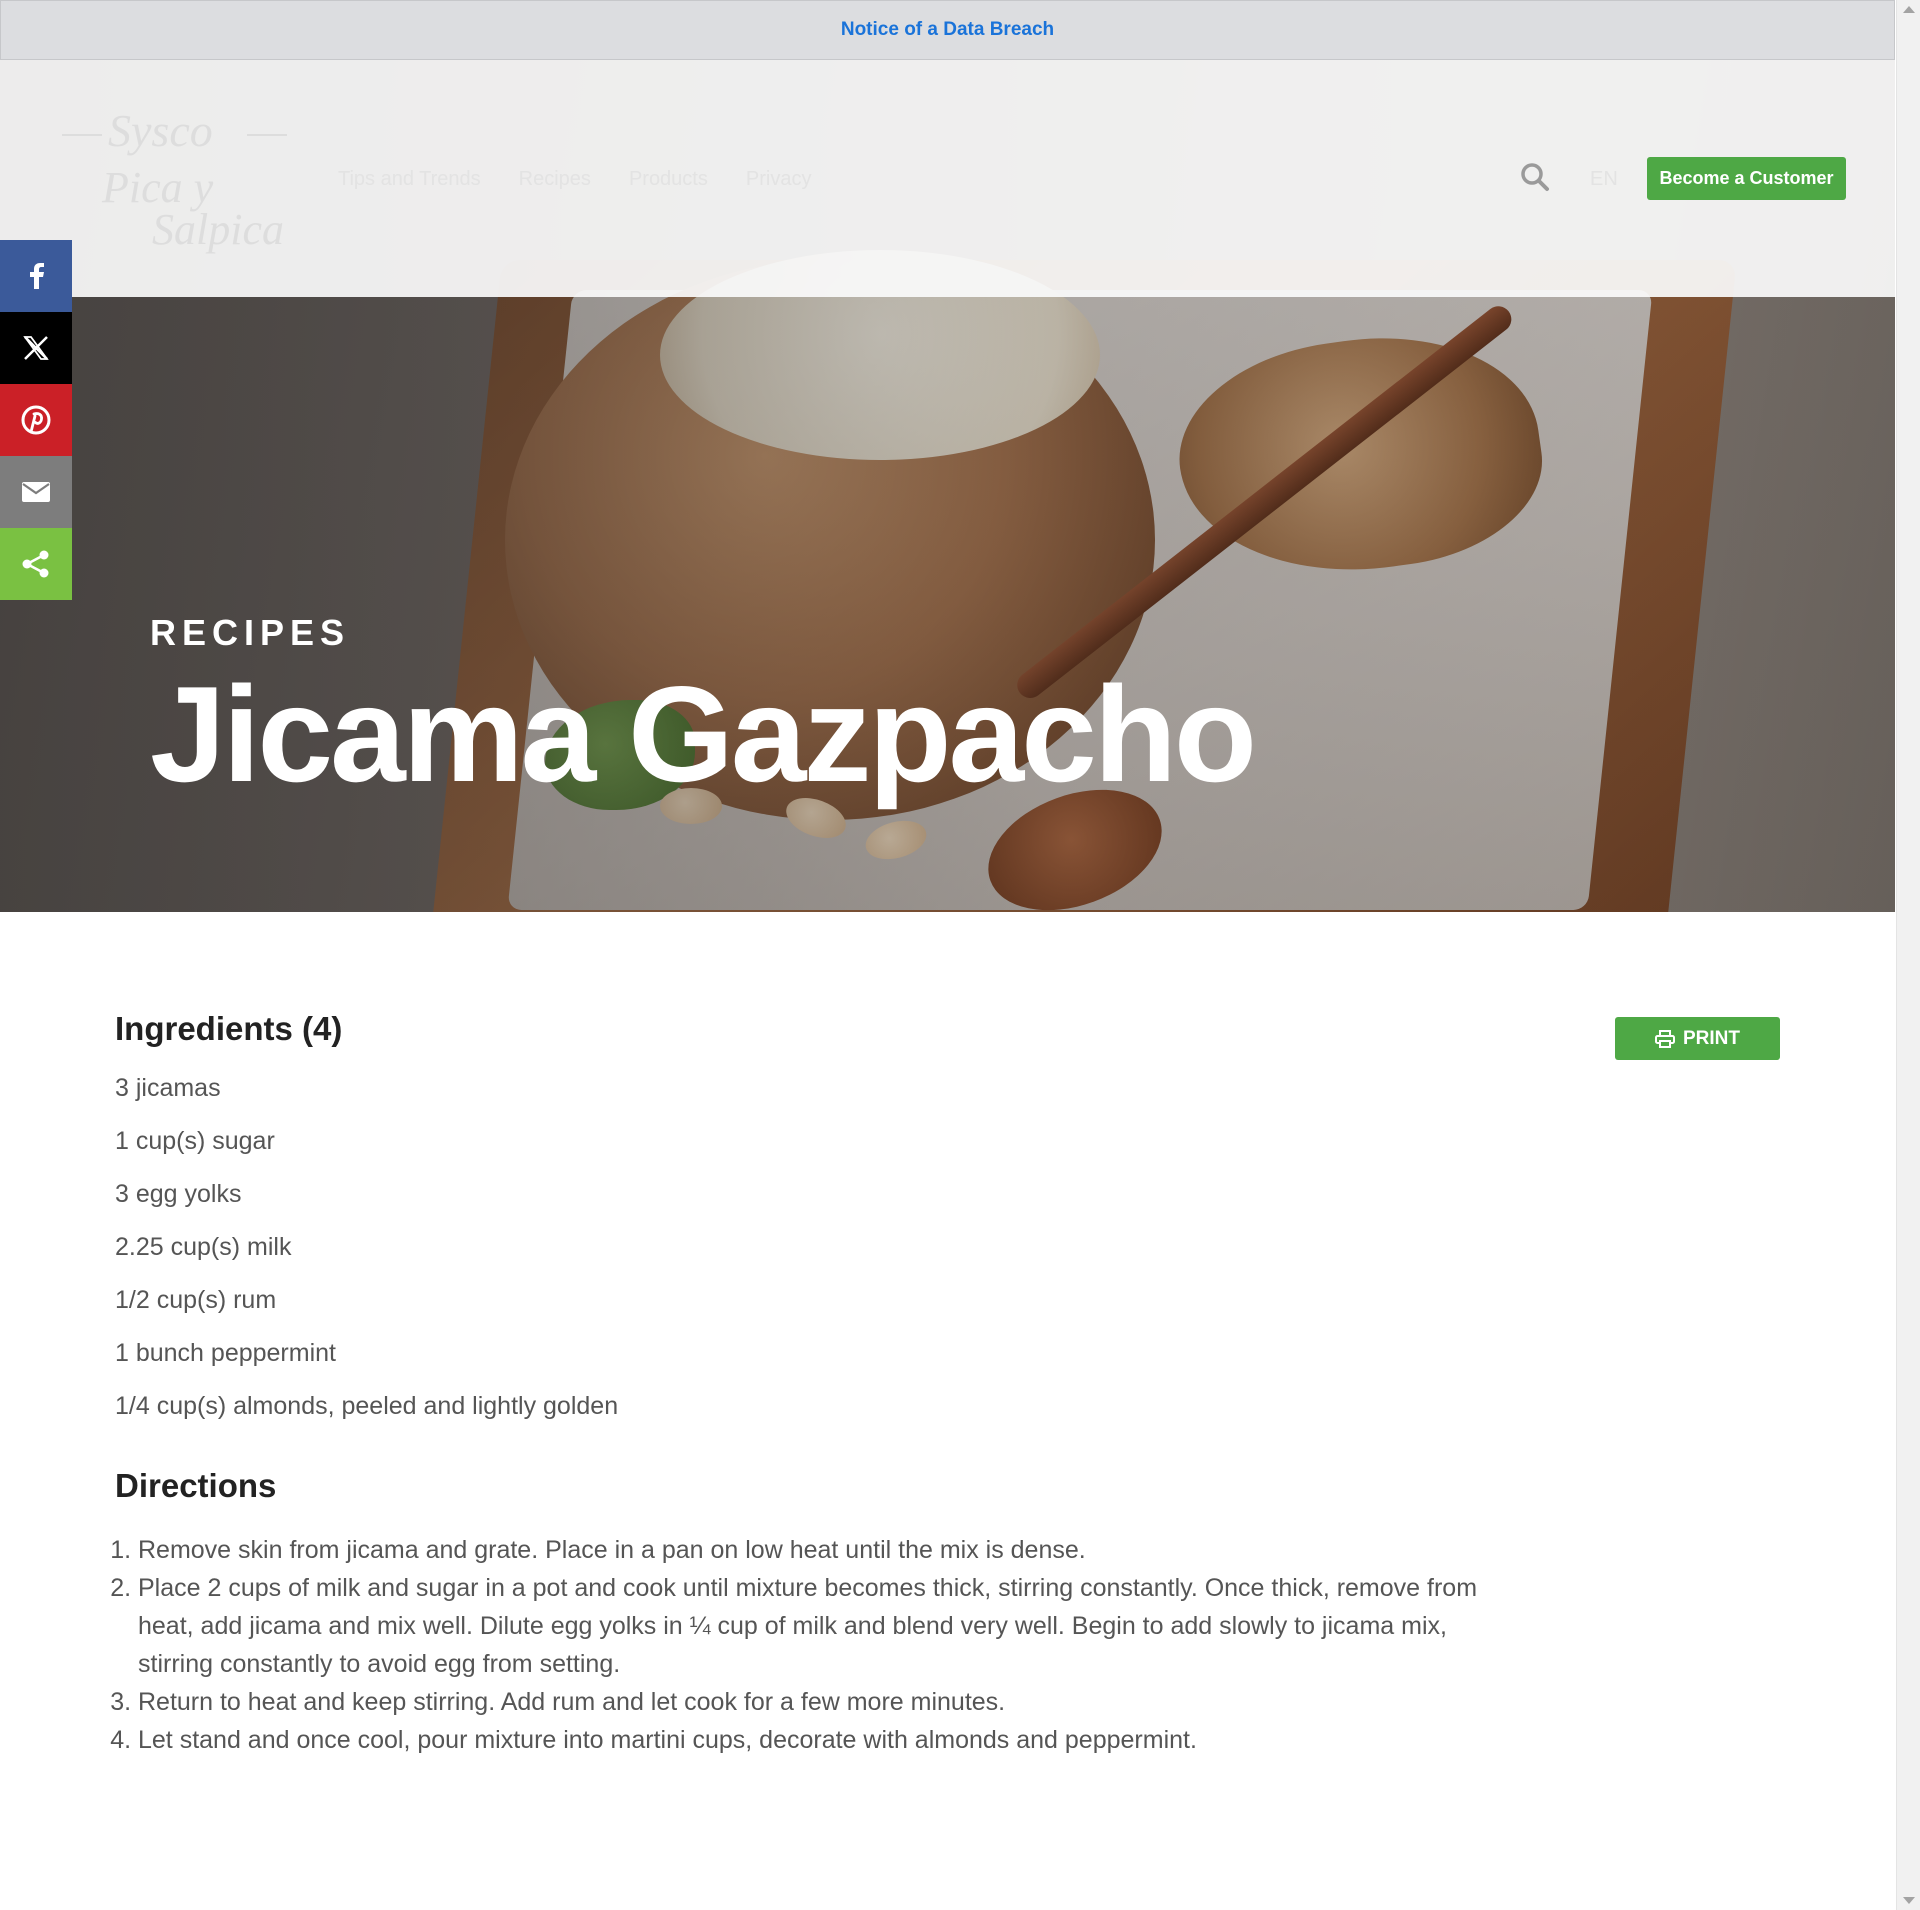 The height and width of the screenshot is (1910, 1920). I want to click on ingredient-item: 1/2 cup(s) rum, so click(196, 1300).